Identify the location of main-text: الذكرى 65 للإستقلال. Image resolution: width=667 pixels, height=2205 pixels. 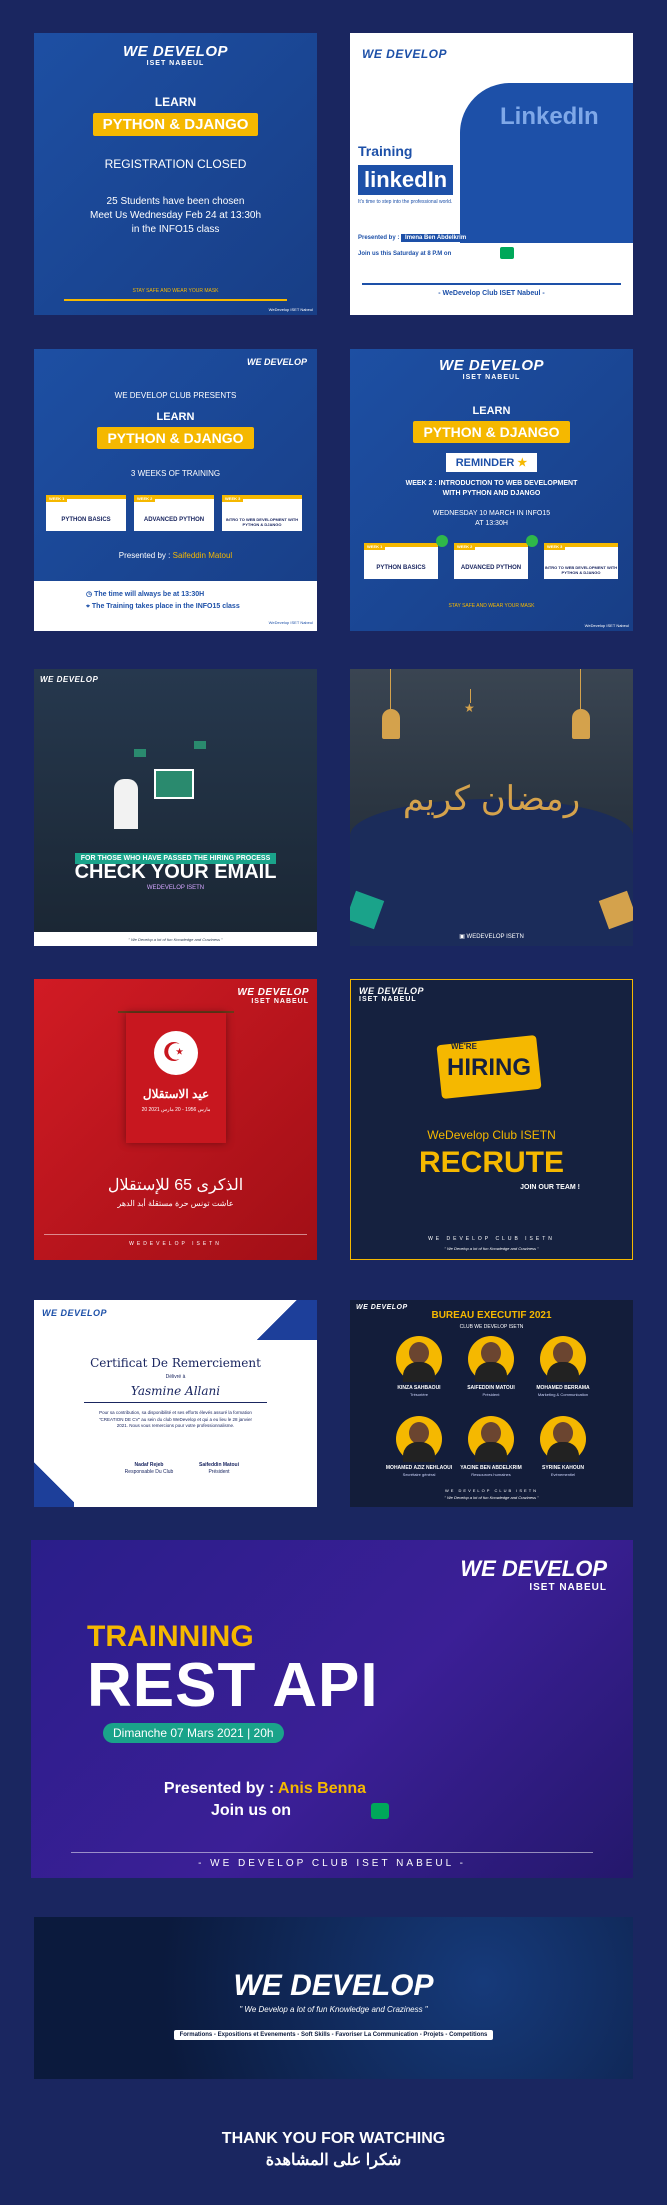
(175, 1185).